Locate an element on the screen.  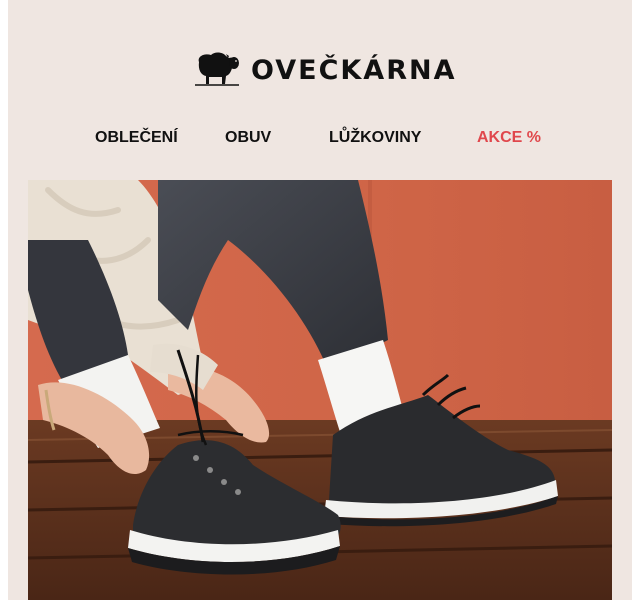
nav-item-akce: AKCE % is located at coordinates (509, 138).